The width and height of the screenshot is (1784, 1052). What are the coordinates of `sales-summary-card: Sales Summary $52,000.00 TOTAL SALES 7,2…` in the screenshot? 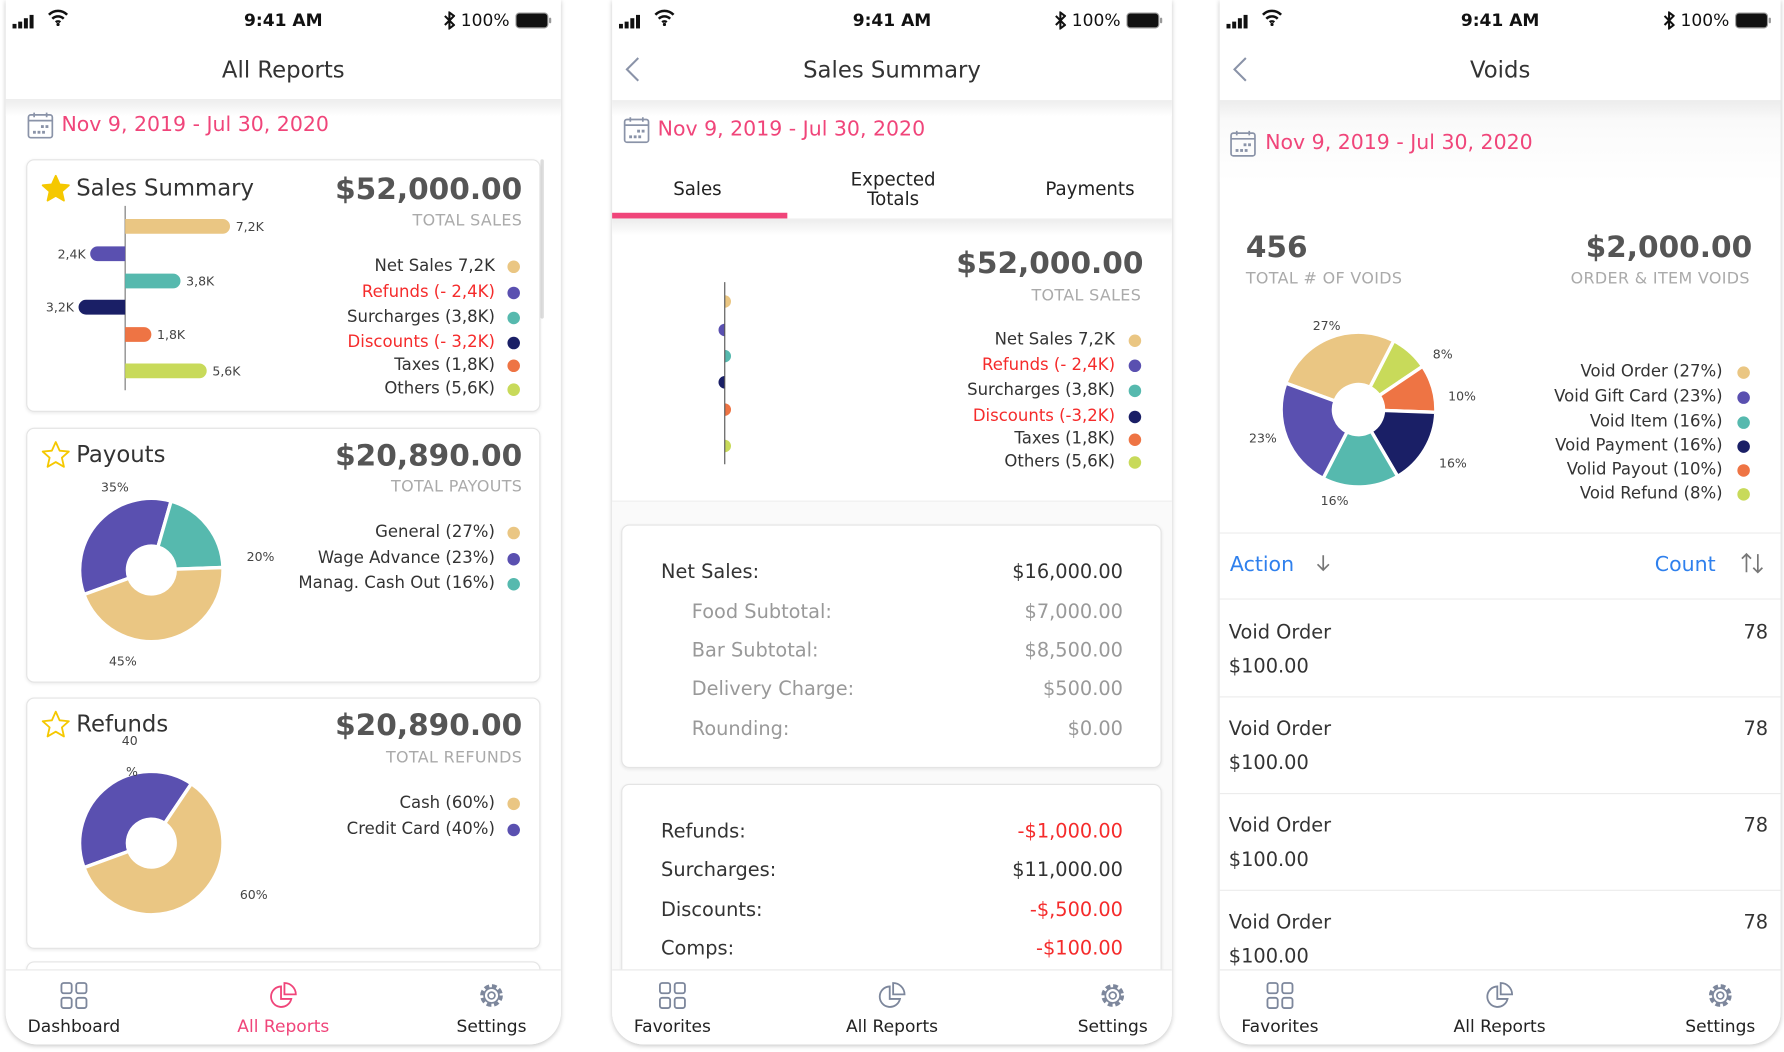 It's located at (283, 285).